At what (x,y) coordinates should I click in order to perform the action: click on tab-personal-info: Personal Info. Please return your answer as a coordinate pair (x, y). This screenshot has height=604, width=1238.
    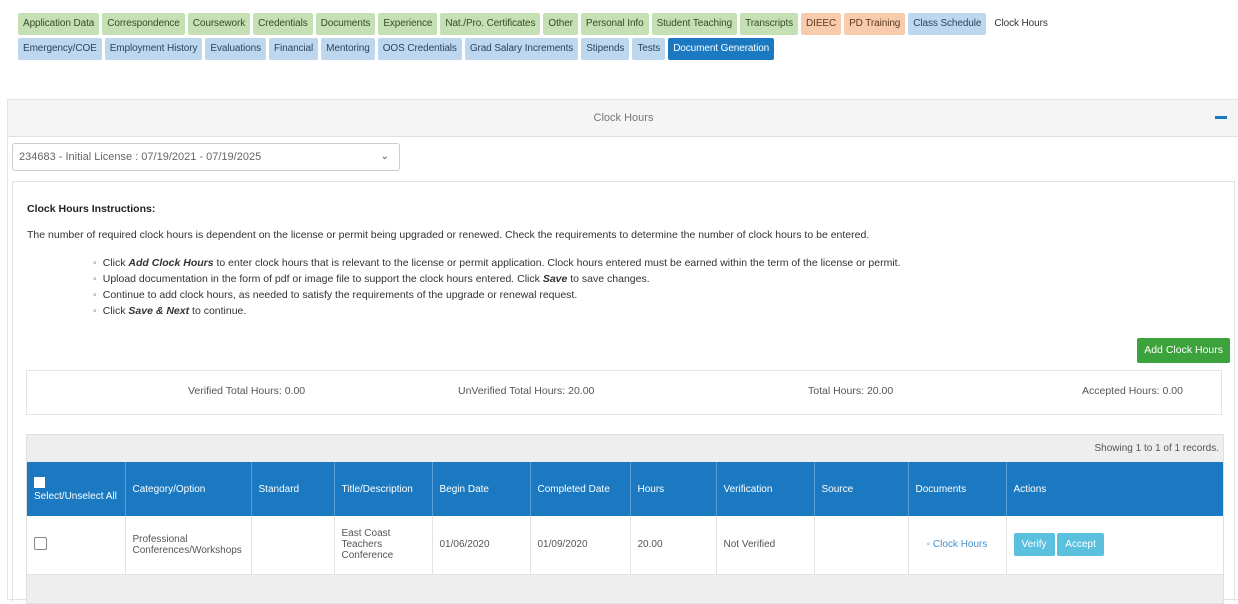
    Looking at the image, I should click on (614, 24).